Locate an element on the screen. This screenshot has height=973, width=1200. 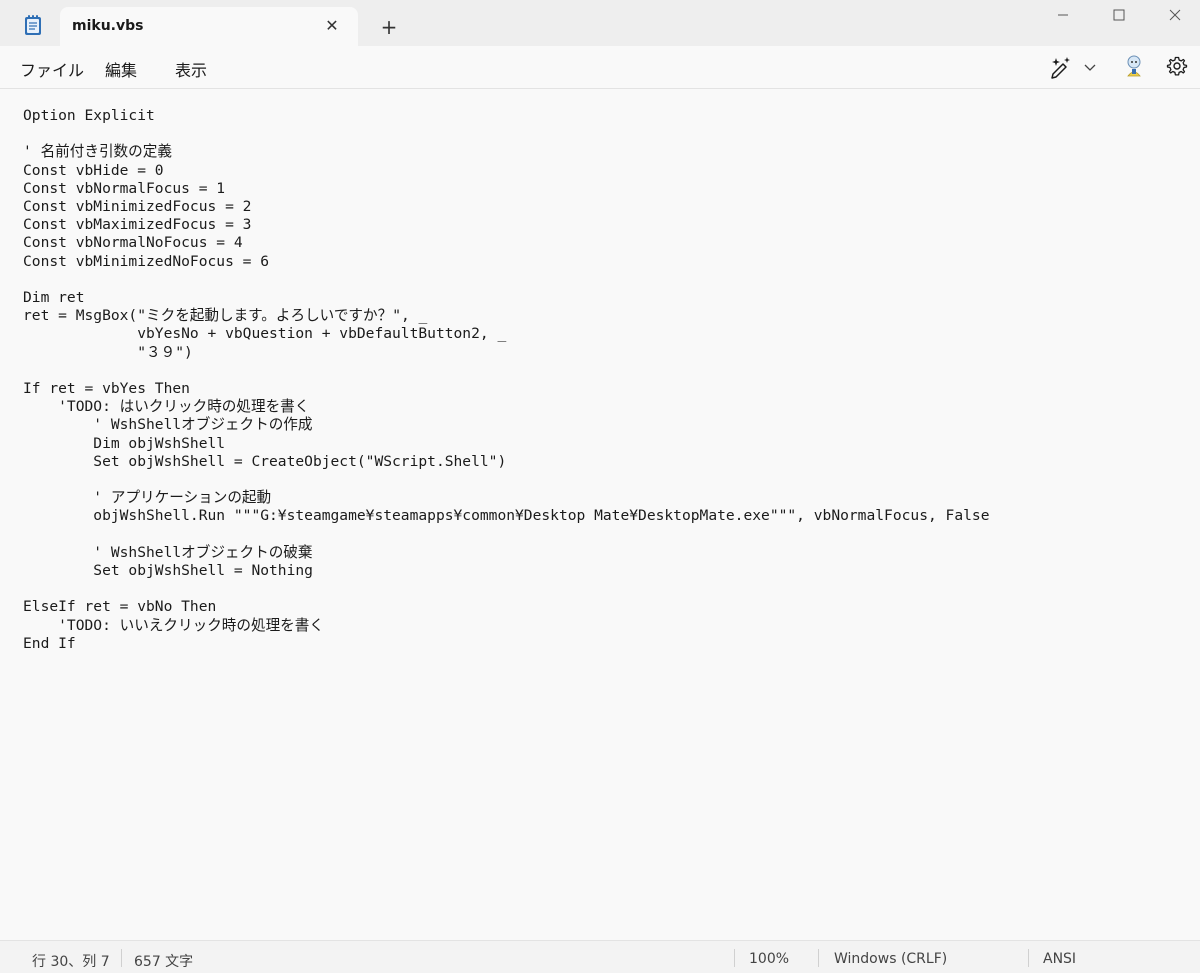
title-bar: miku.vbs ✕ + is located at coordinates (600, 23).